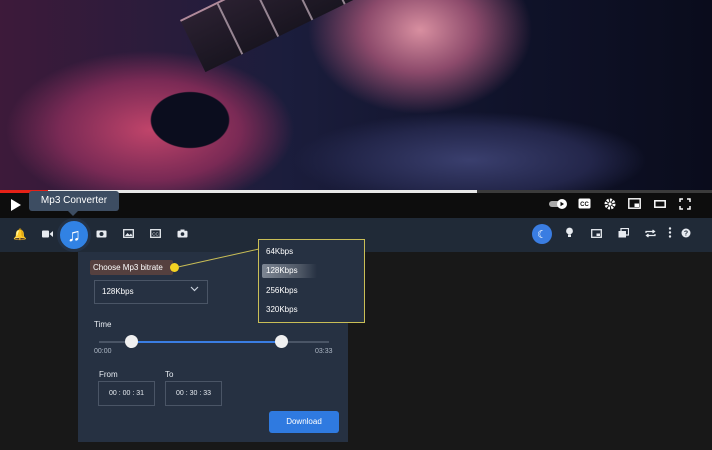 Image resolution: width=712 pixels, height=450 pixels. I want to click on callout-dot, so click(174, 267).